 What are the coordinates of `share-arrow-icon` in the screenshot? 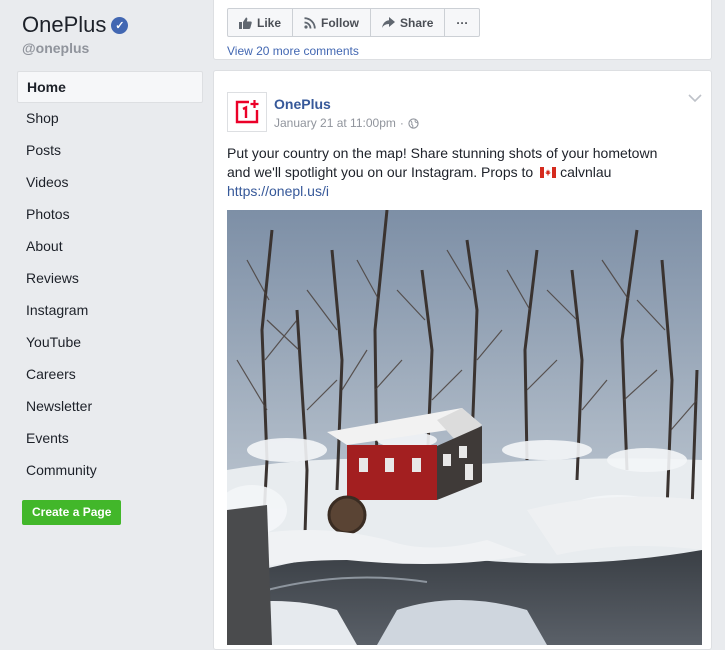 It's located at (389, 22).